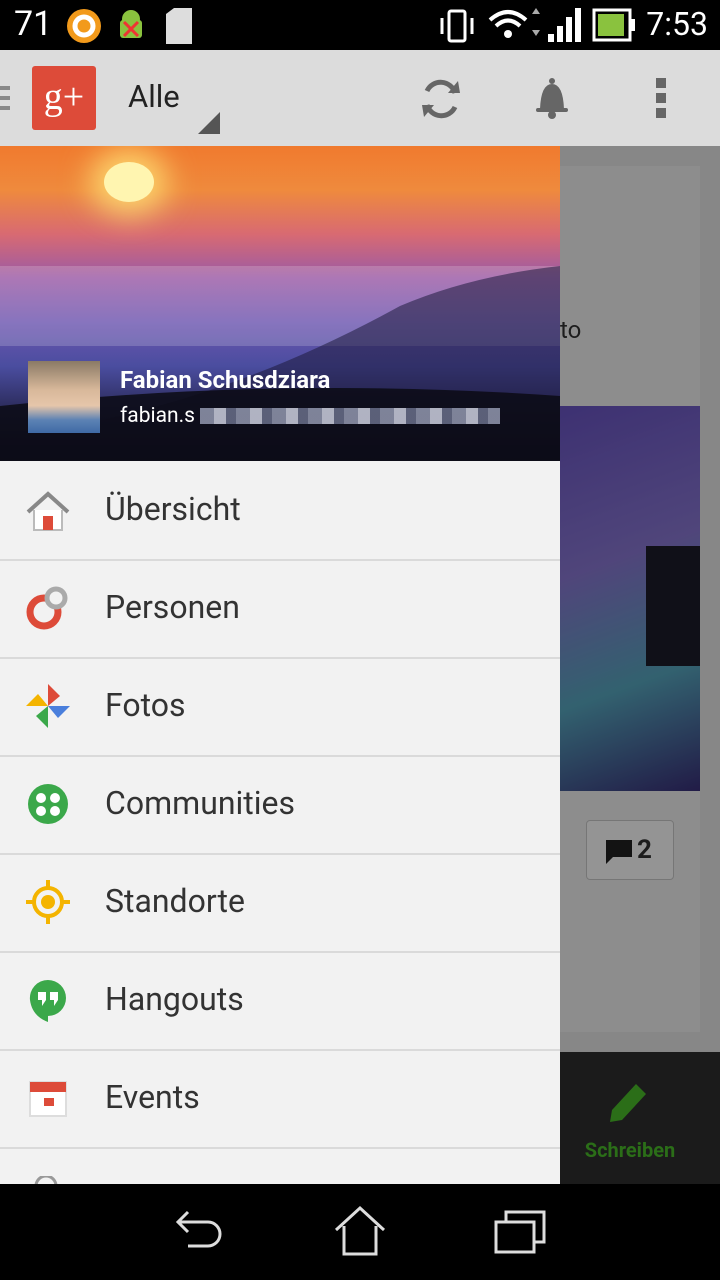  I want to click on cover-sun, so click(129, 182).